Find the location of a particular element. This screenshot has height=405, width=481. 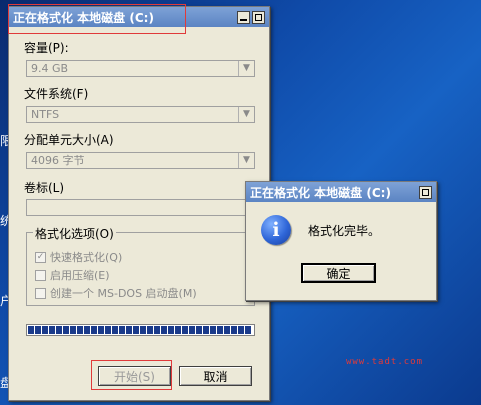

format-options-title: 格式化选项(O) is located at coordinates (74, 233).